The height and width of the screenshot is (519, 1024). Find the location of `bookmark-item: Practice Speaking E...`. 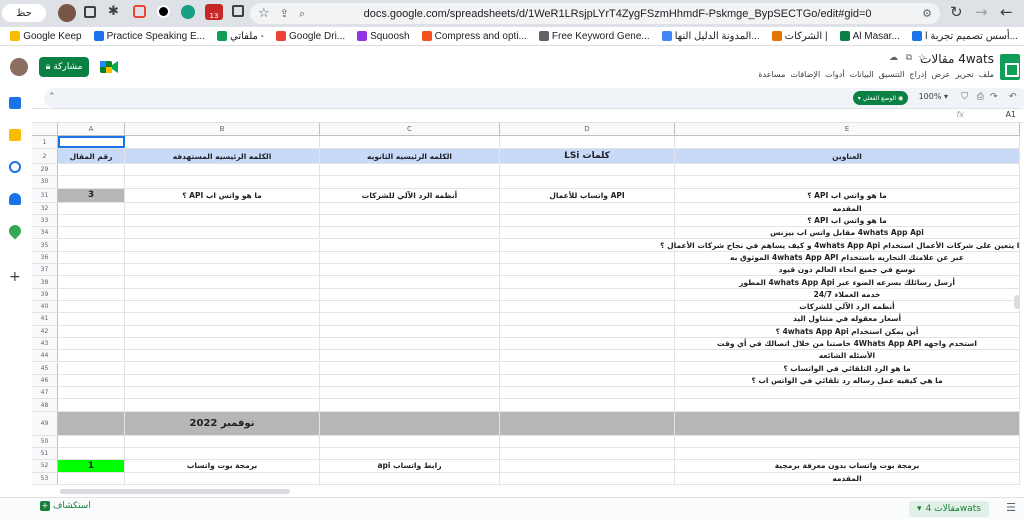

bookmark-item: Practice Speaking E... is located at coordinates (149, 36).